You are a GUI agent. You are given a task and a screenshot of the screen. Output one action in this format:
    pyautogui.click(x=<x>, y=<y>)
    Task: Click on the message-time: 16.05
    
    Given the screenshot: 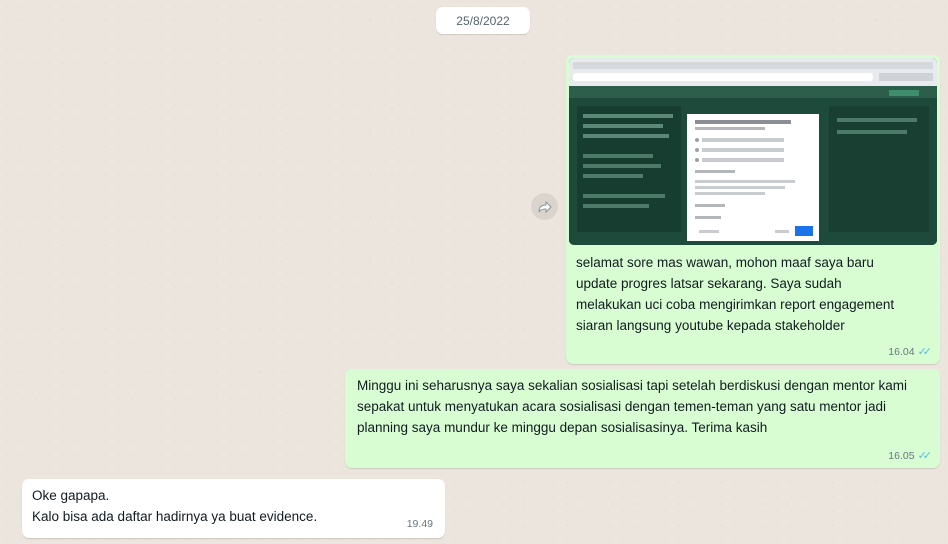 What is the action you would take?
    pyautogui.click(x=901, y=455)
    